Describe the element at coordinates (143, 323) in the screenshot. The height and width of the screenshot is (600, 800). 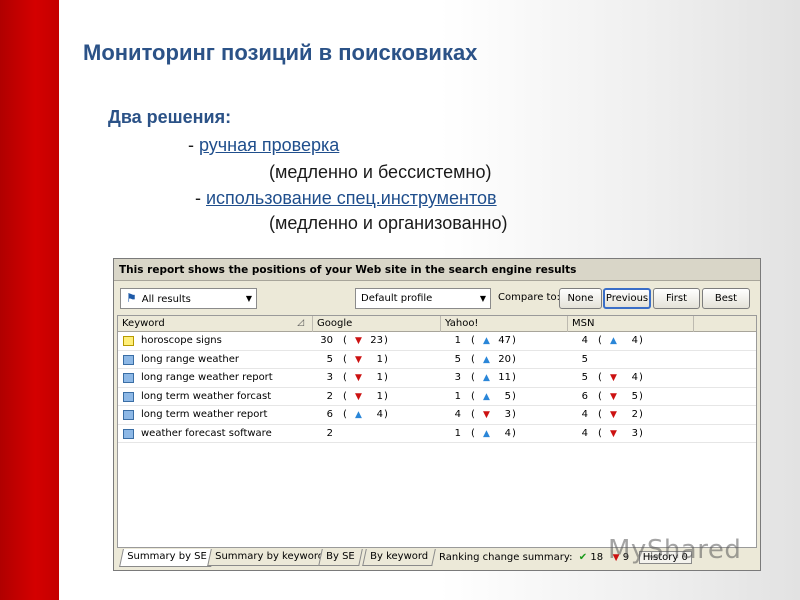
I see `column-keyword-label: Keyword` at that location.